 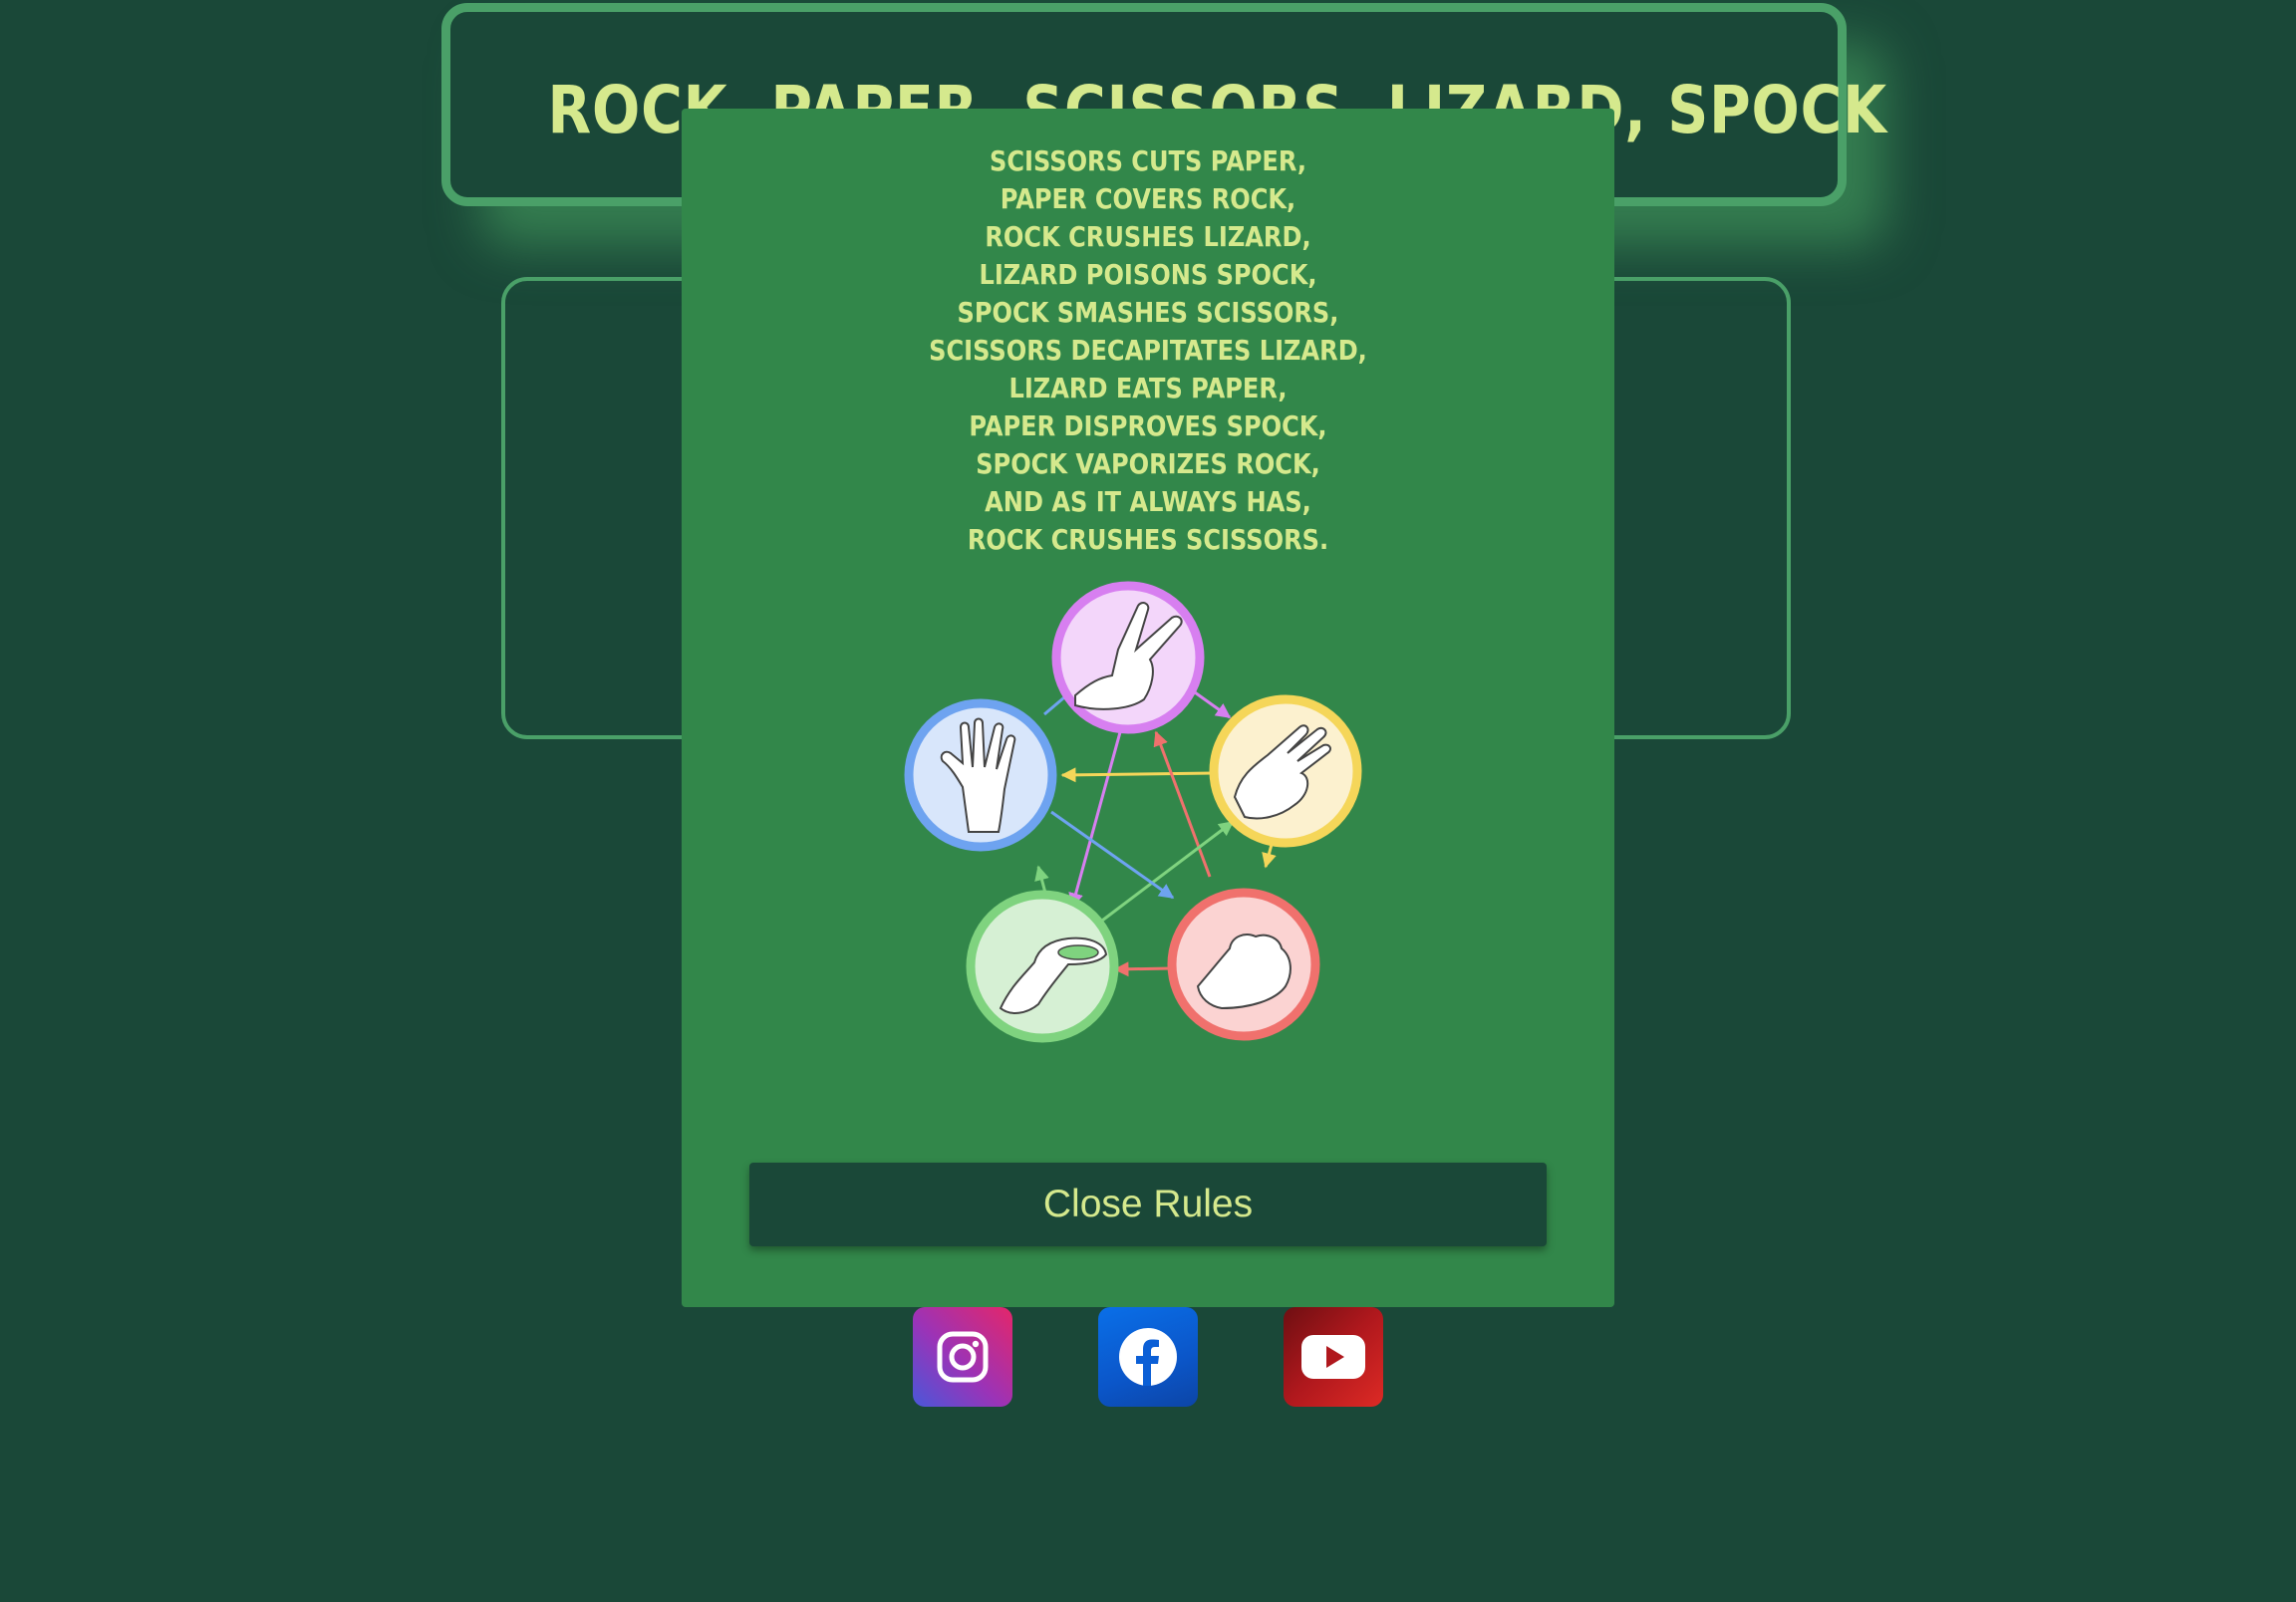 What do you see at coordinates (1148, 501) in the screenshot?
I see `rule-line: AND AS IT ALWAYS HAS,` at bounding box center [1148, 501].